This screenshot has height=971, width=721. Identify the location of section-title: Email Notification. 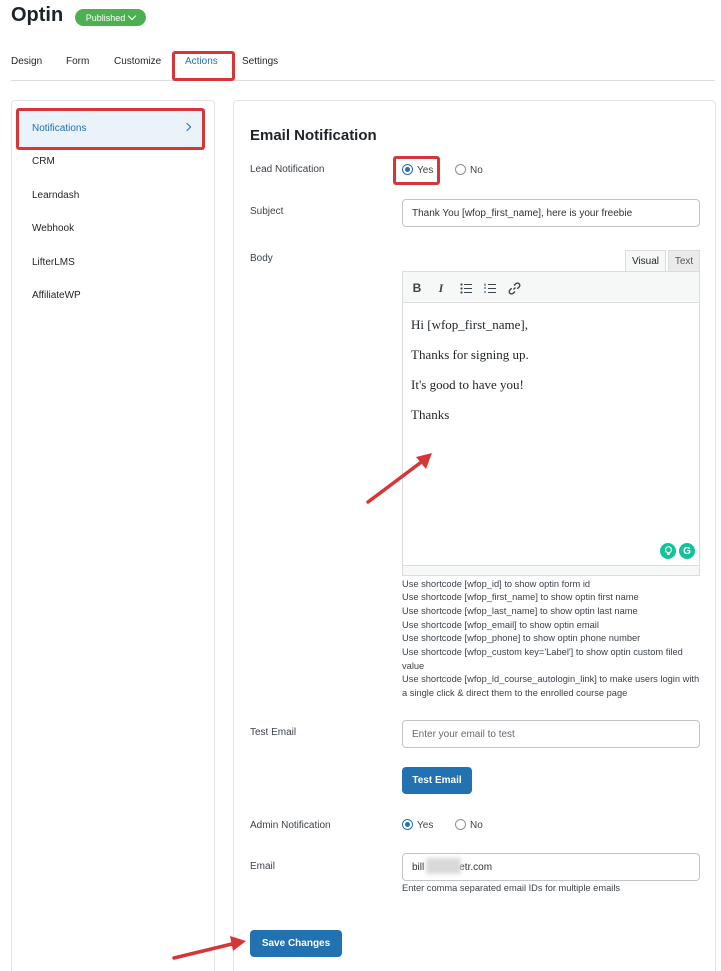
(313, 135).